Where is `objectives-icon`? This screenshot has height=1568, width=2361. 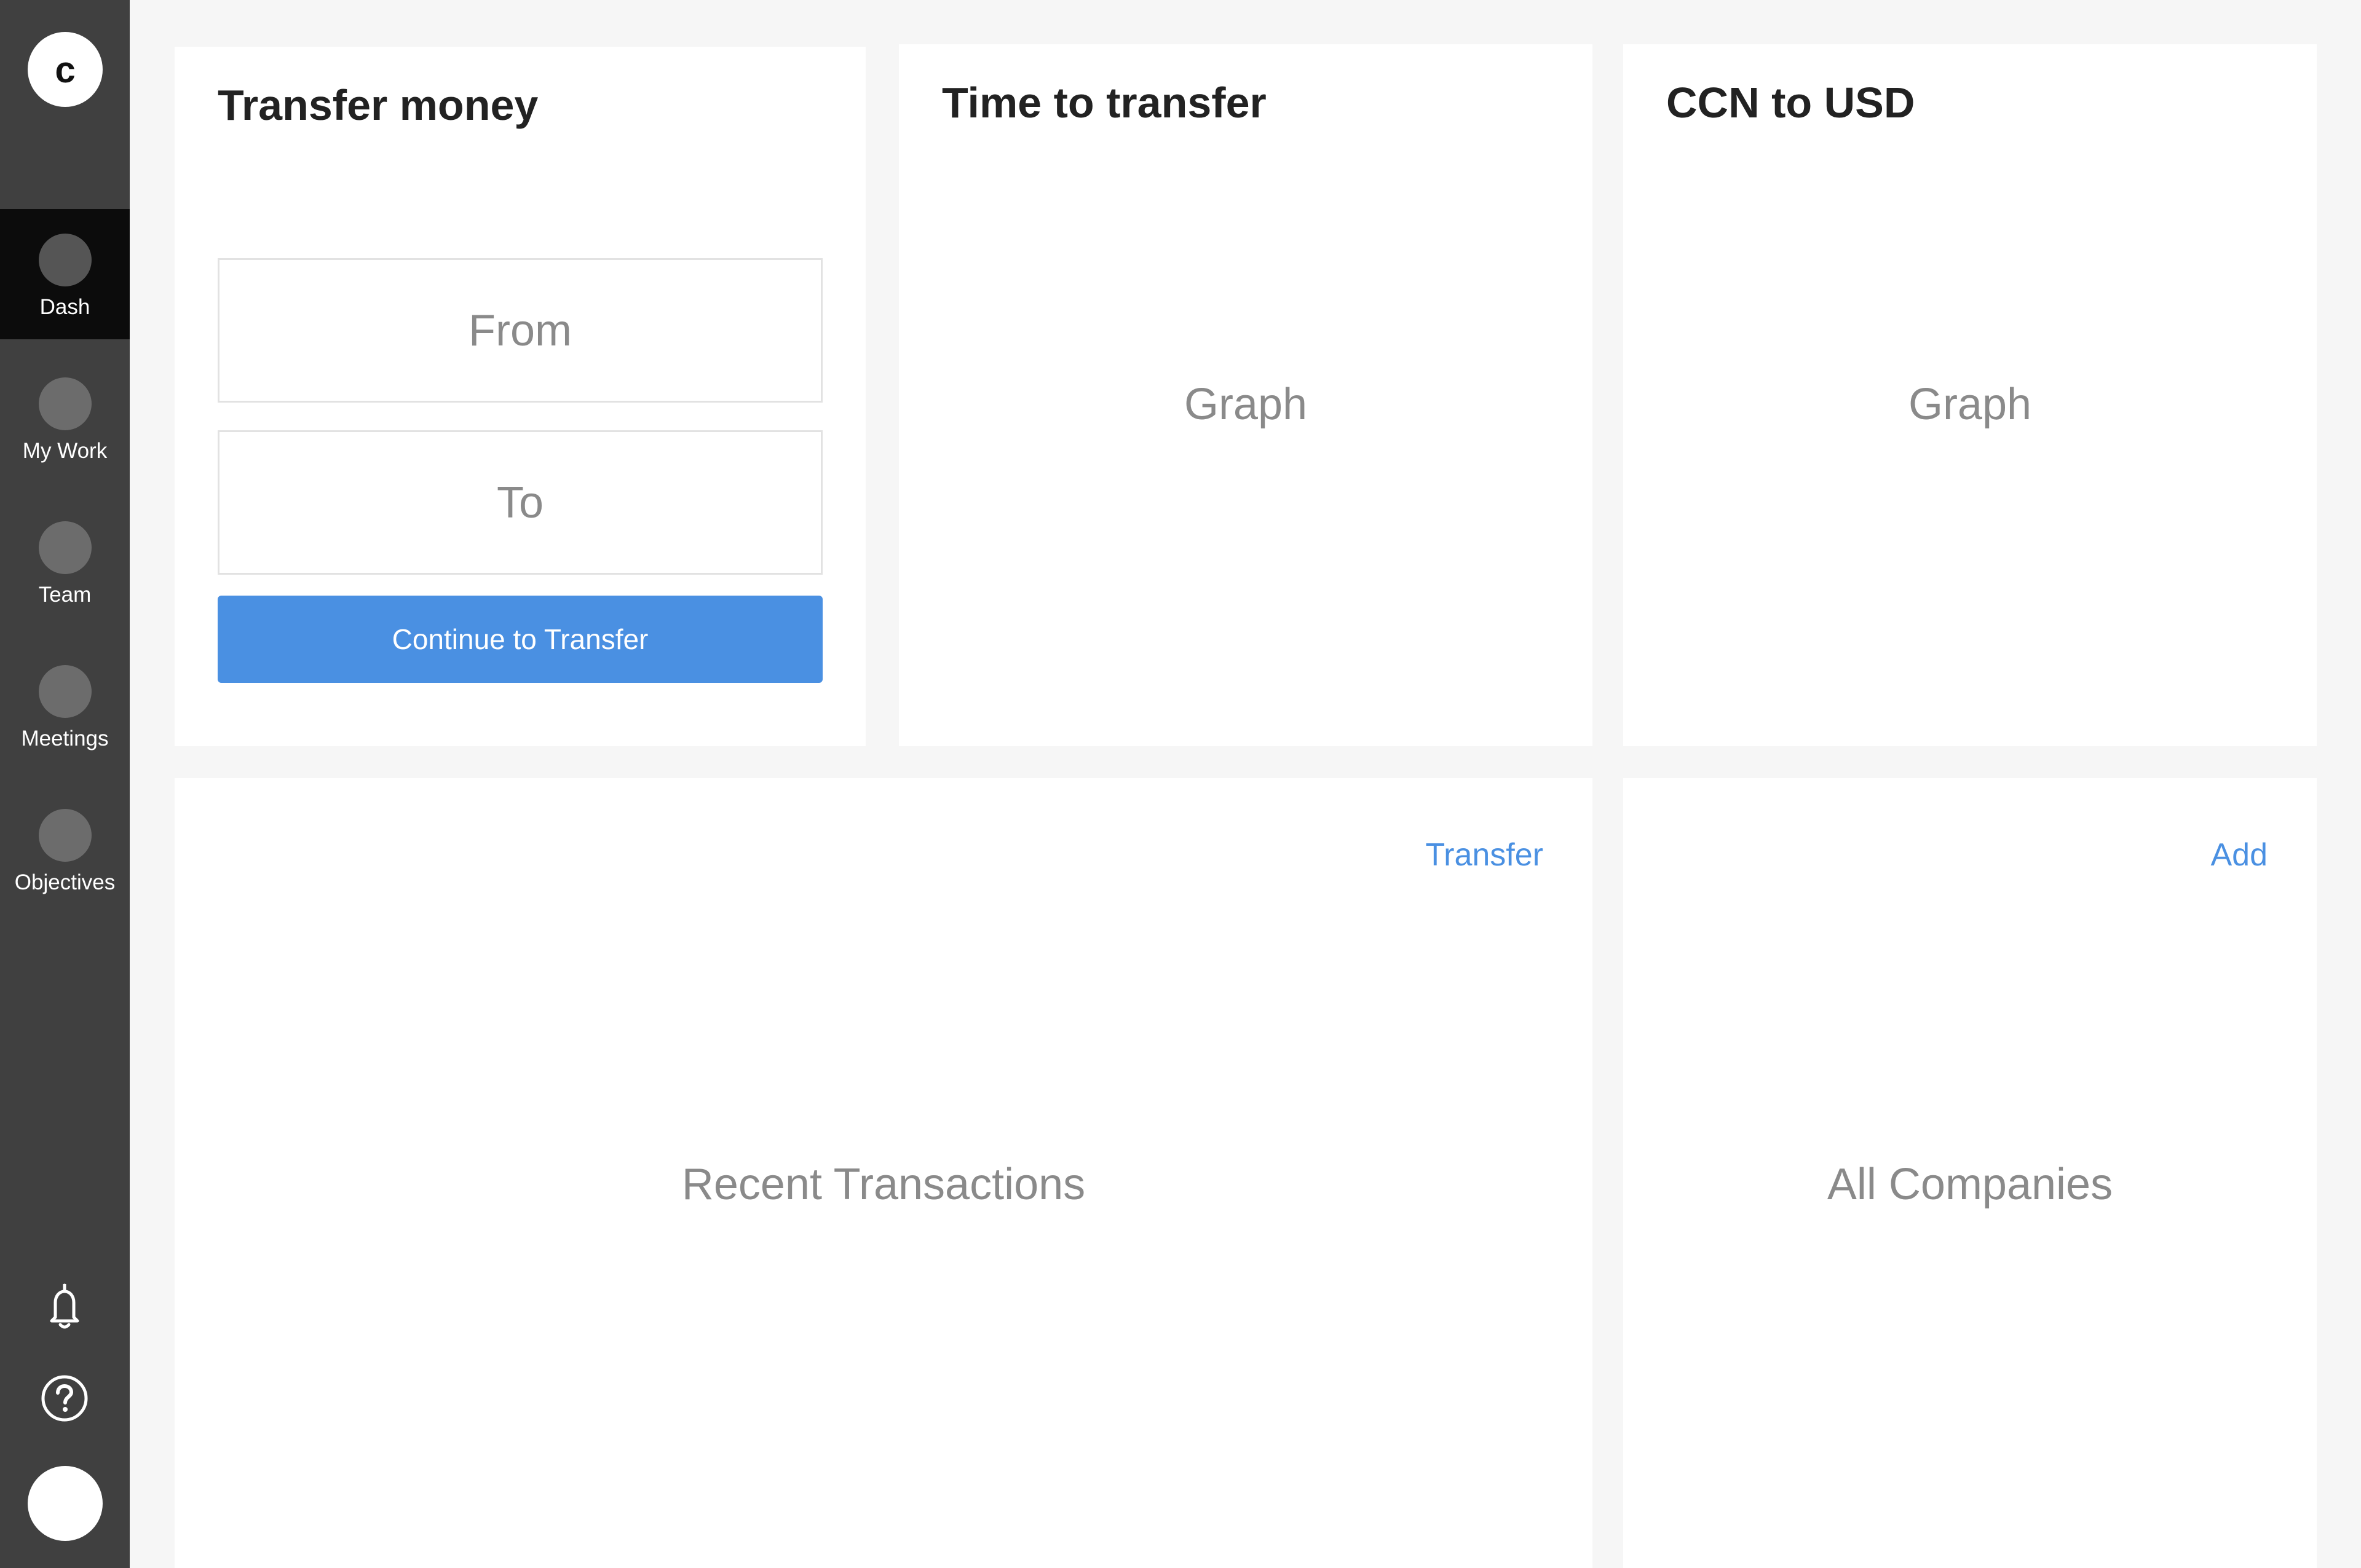 objectives-icon is located at coordinates (65, 835).